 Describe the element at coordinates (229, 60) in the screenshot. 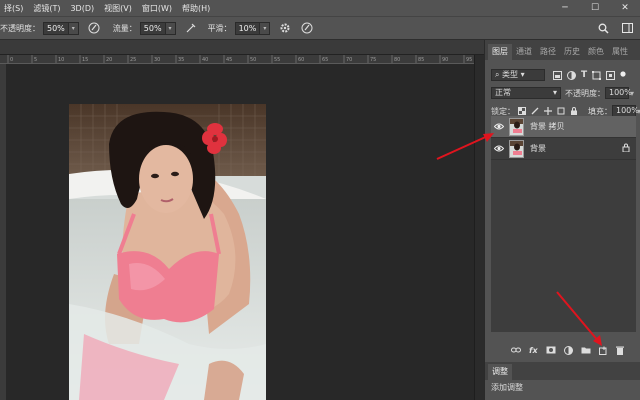

I see `ruler-tick-label: 45` at that location.